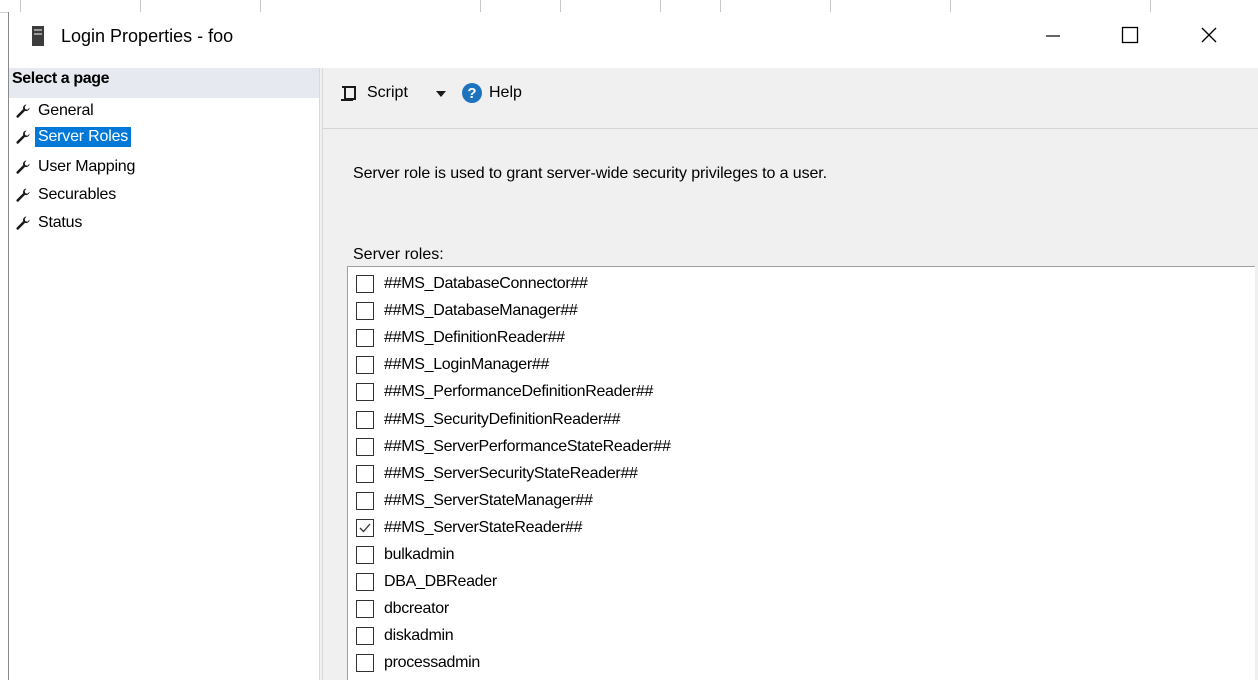  I want to click on server-role-row: ##MS_SecurityDefinitionReader##, so click(488, 420).